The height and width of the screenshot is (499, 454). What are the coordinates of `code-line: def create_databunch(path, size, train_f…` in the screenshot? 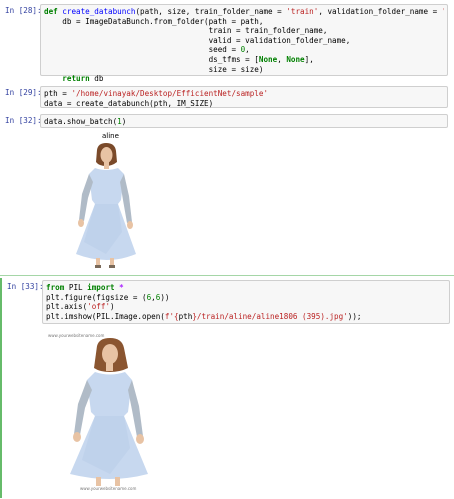 It's located at (244, 12).